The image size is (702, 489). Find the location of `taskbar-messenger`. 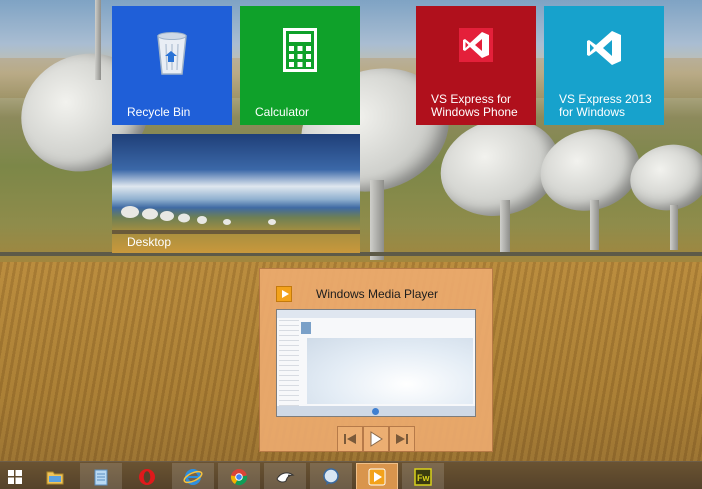

taskbar-messenger is located at coordinates (331, 476).